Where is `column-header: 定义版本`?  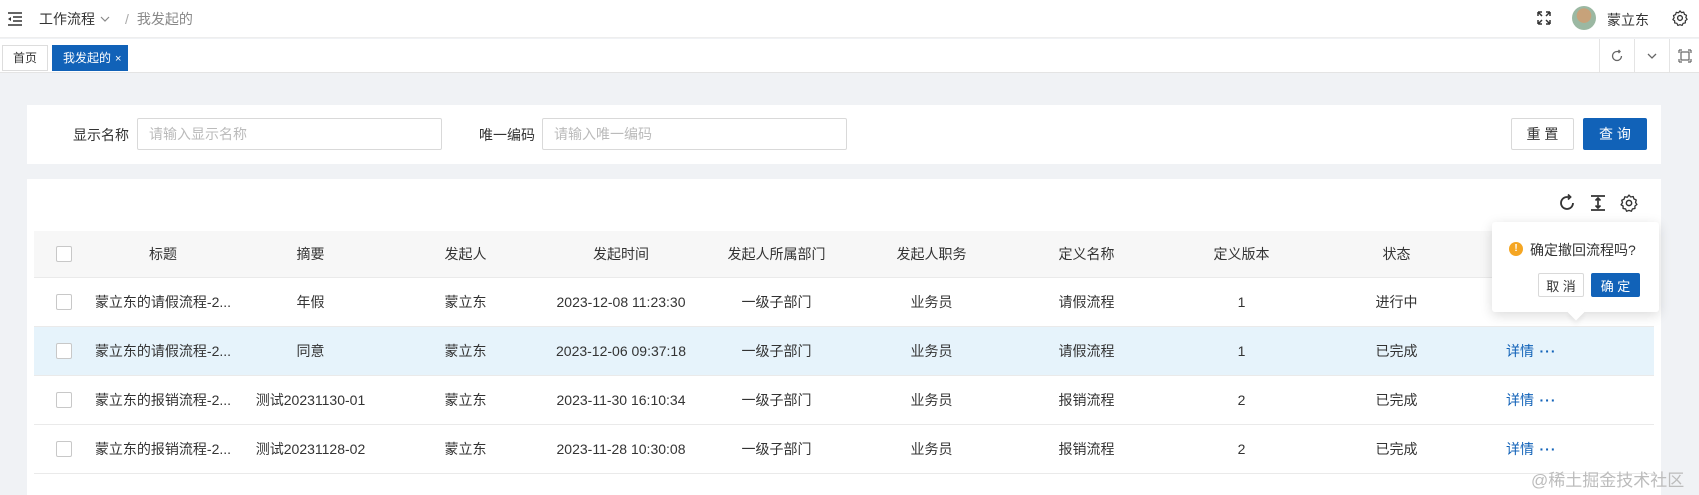
column-header: 定义版本 is located at coordinates (1241, 254).